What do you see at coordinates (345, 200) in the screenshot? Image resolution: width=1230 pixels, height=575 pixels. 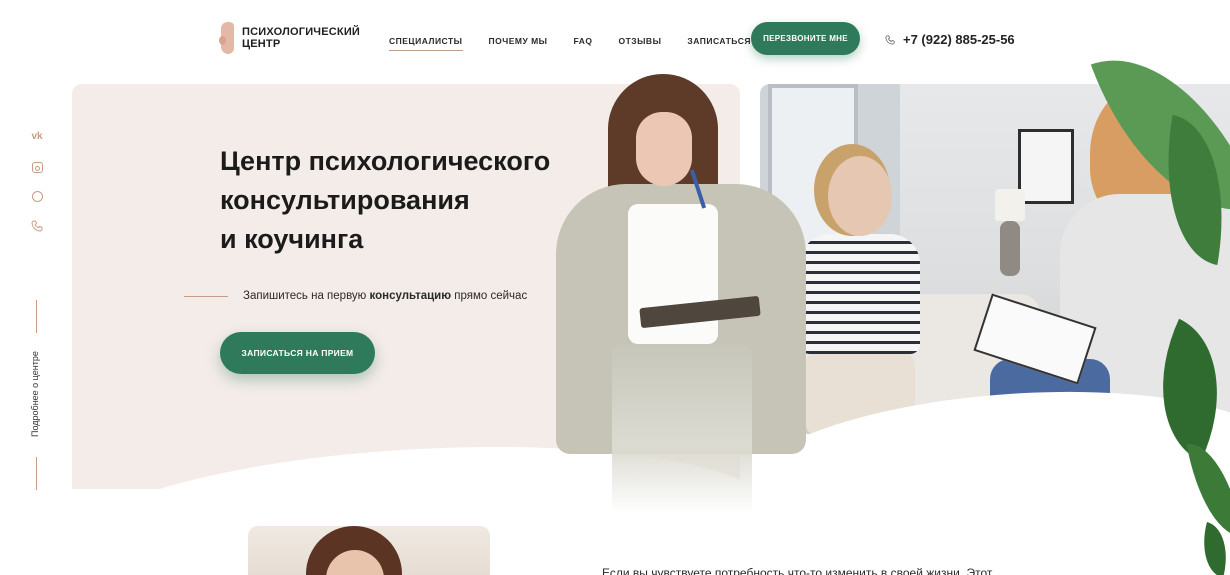 I see `hero-title-line-2: консультирования` at bounding box center [345, 200].